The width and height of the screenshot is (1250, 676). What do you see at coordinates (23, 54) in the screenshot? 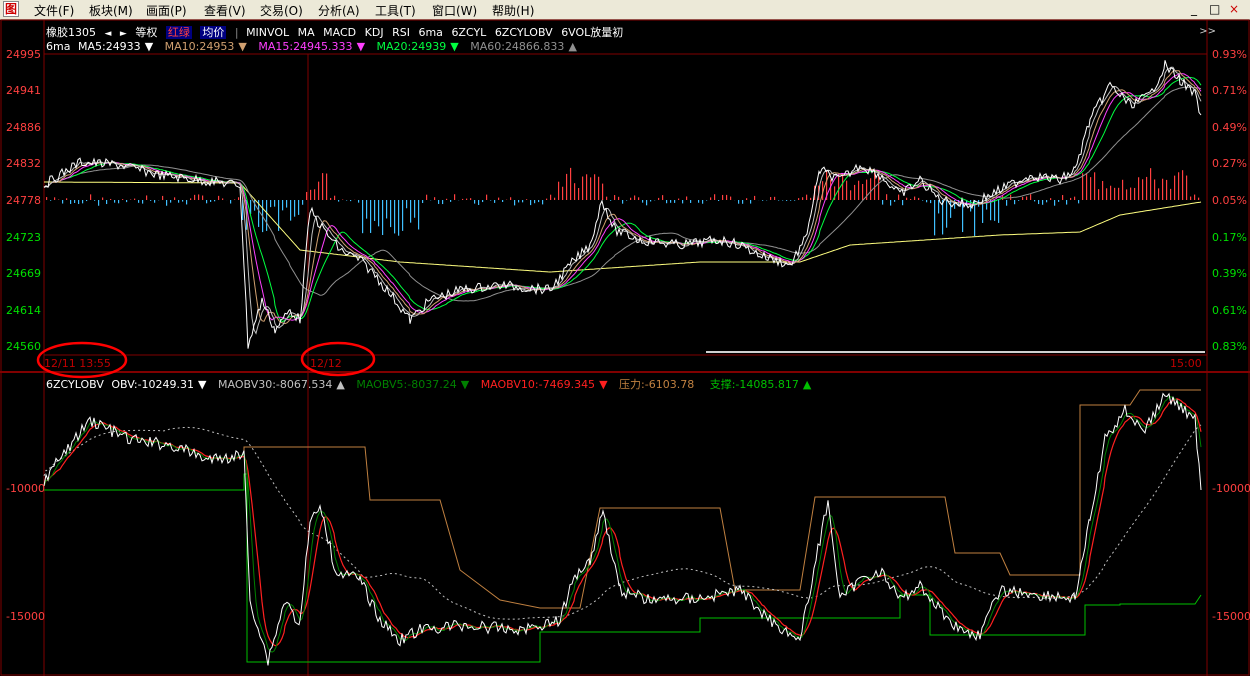
I see `price-tick-0: 24995` at bounding box center [23, 54].